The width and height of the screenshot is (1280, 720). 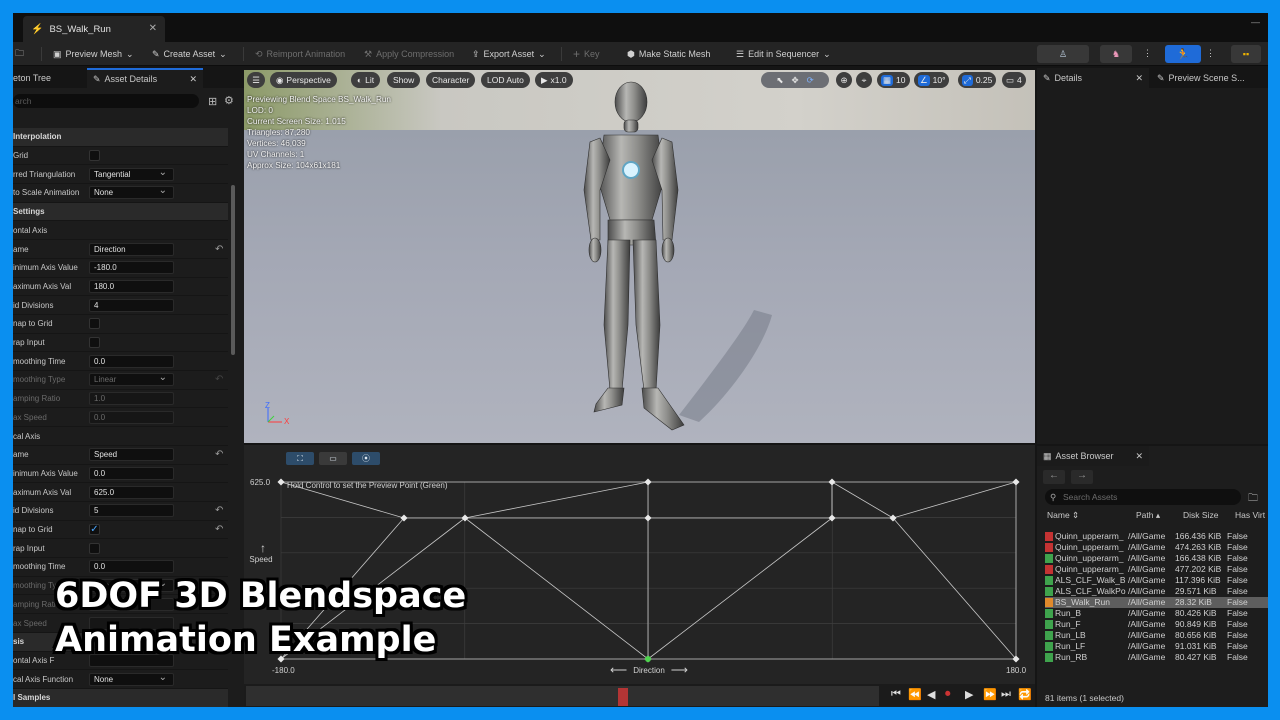 I want to click on lod-button: LOD Auto, so click(x=505, y=80).